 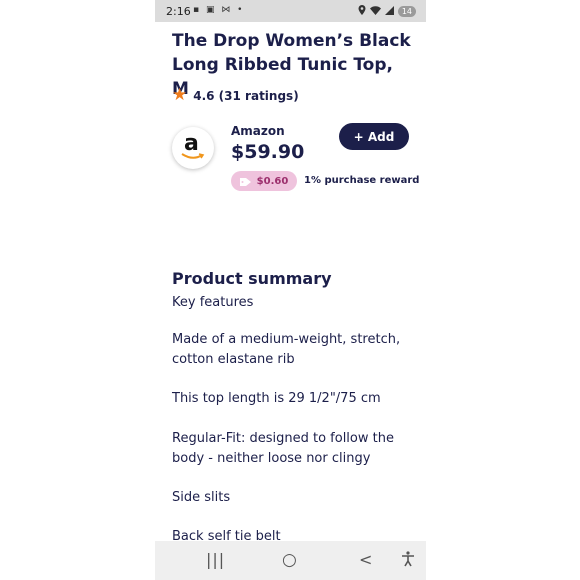 I want to click on recents-button: |||, so click(x=215, y=559).